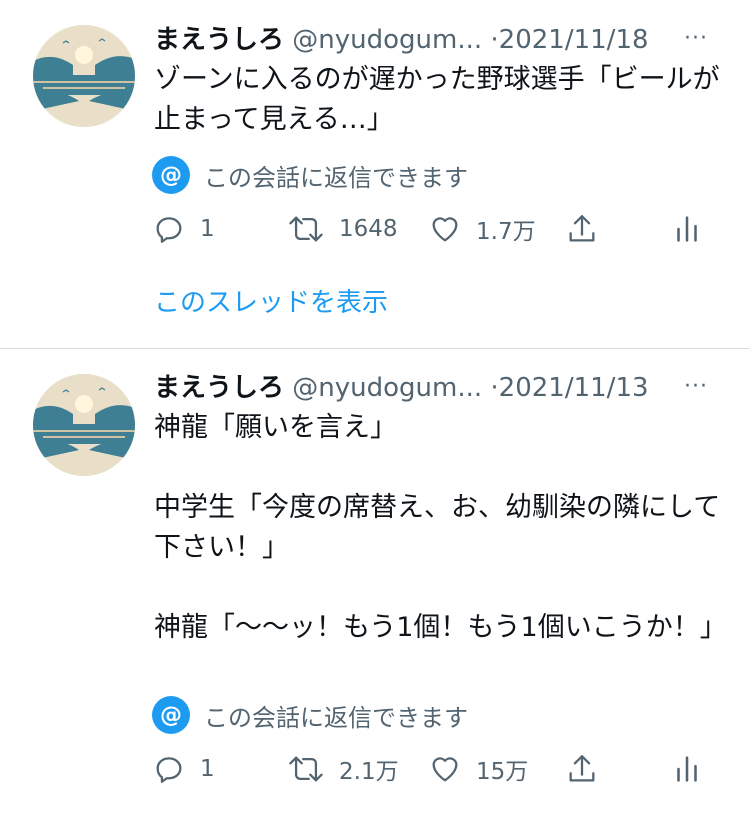 The width and height of the screenshot is (750, 814). I want to click on like-button: 15万, so click(478, 769).